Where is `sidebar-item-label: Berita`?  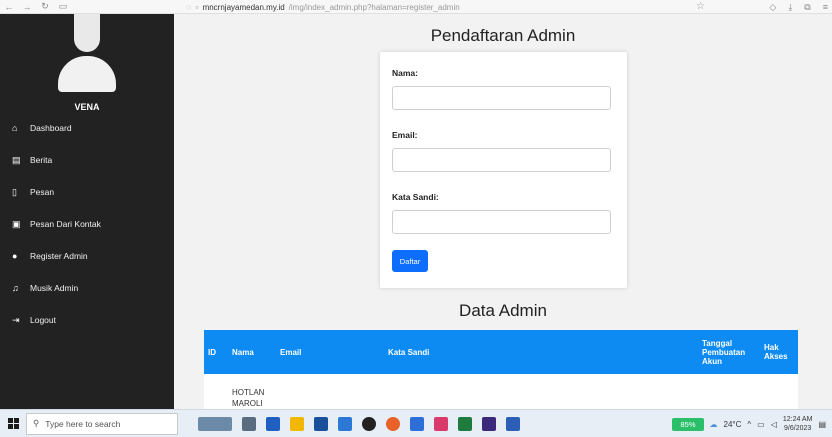 sidebar-item-label: Berita is located at coordinates (41, 160).